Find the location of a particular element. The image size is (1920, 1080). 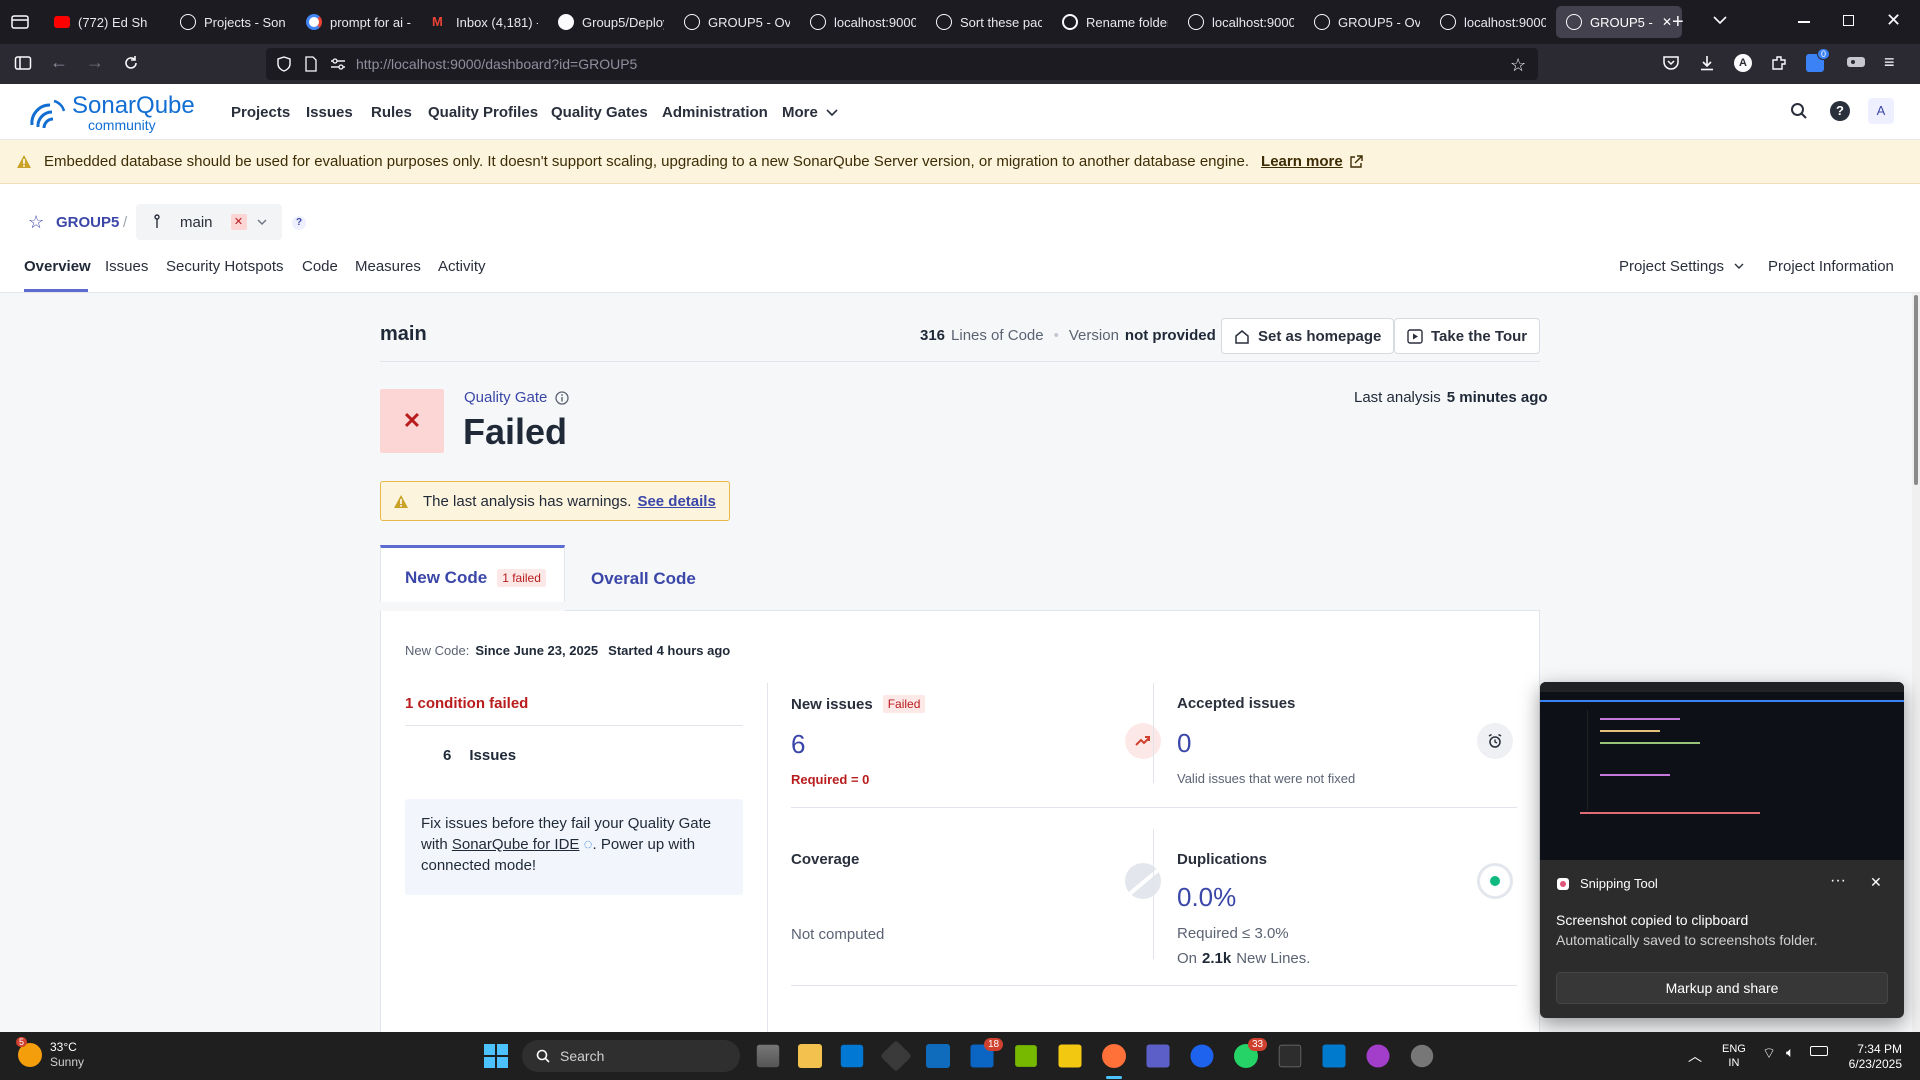

extension-blue-icon: 0 is located at coordinates (1818, 60).